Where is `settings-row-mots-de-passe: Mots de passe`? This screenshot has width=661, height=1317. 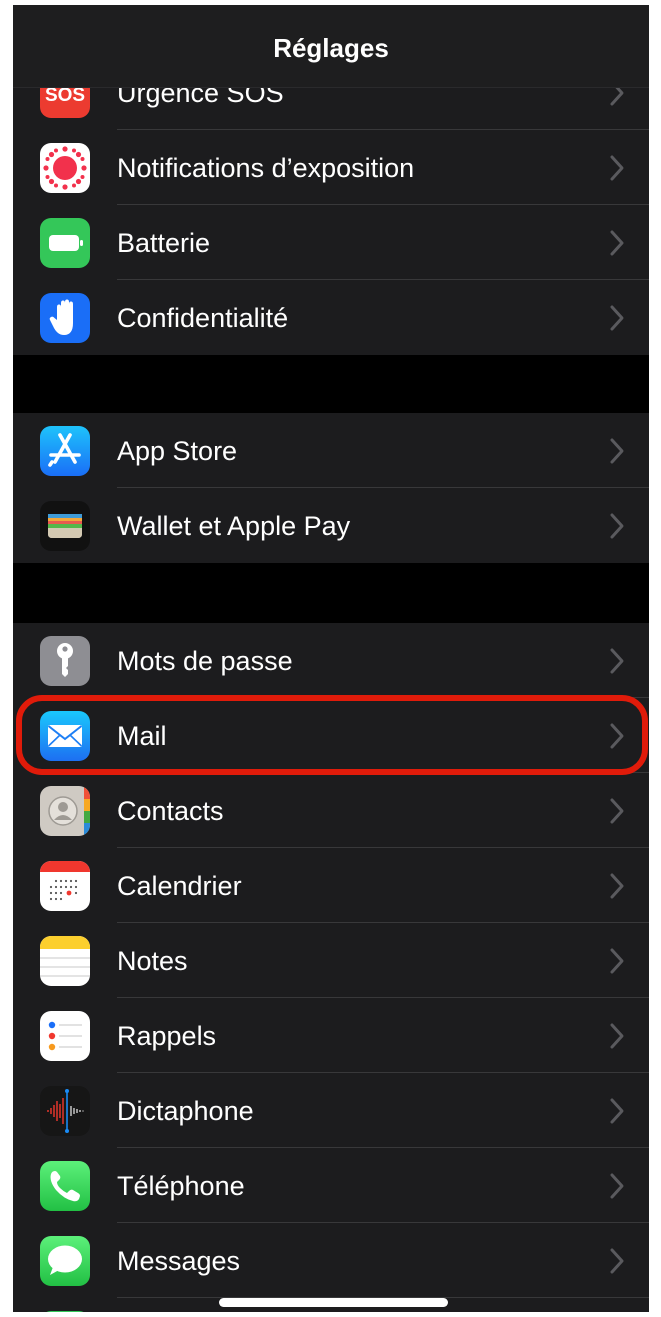
settings-row-mots-de-passe: Mots de passe is located at coordinates (331, 660).